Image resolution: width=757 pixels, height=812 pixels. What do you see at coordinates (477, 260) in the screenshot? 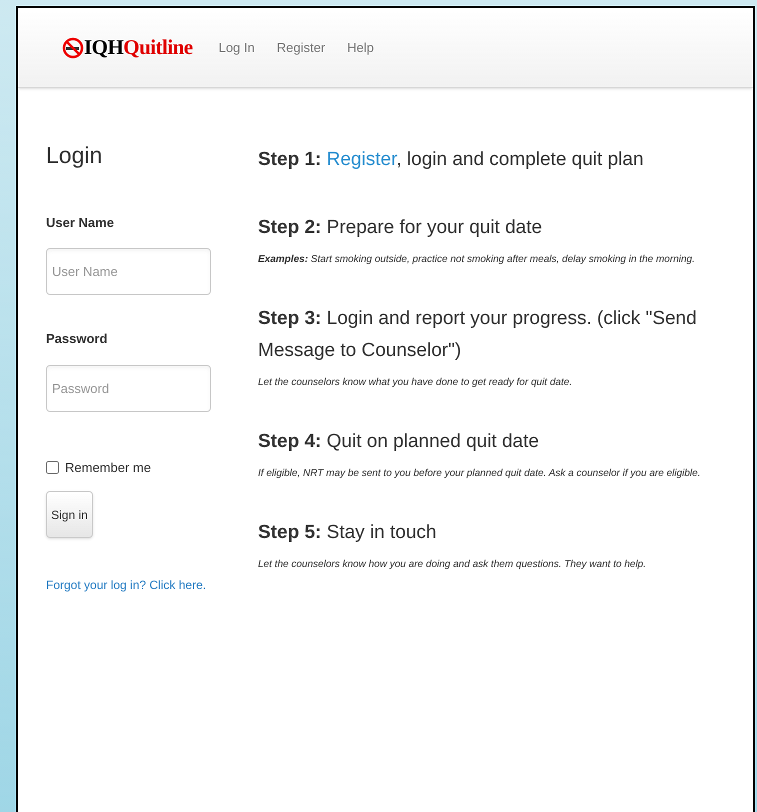
I see `step-note: Examples: Start smoking outside, practice not smoking after meals, delay smoking in the morning.` at bounding box center [477, 260].